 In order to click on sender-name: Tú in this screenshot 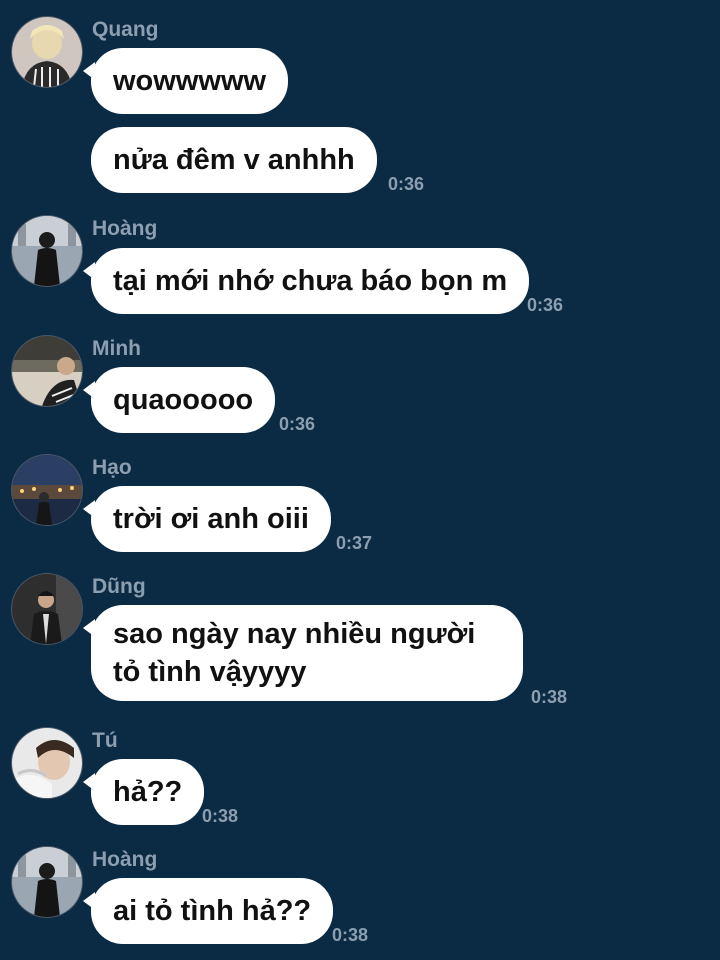, I will do `click(105, 740)`.